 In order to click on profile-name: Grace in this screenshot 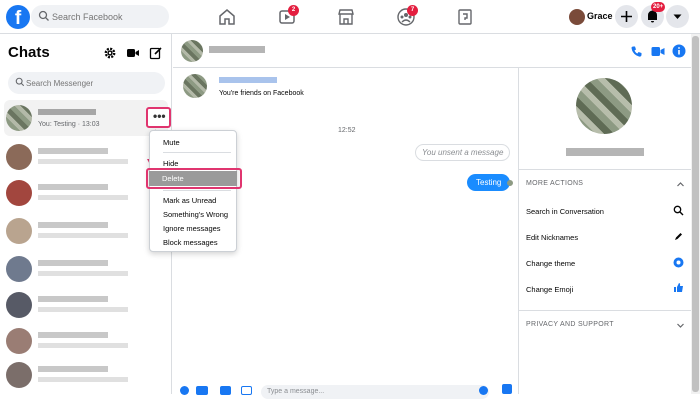, I will do `click(600, 16)`.